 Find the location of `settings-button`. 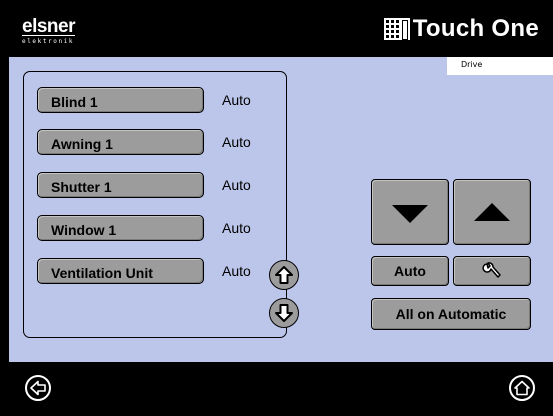

settings-button is located at coordinates (492, 271).